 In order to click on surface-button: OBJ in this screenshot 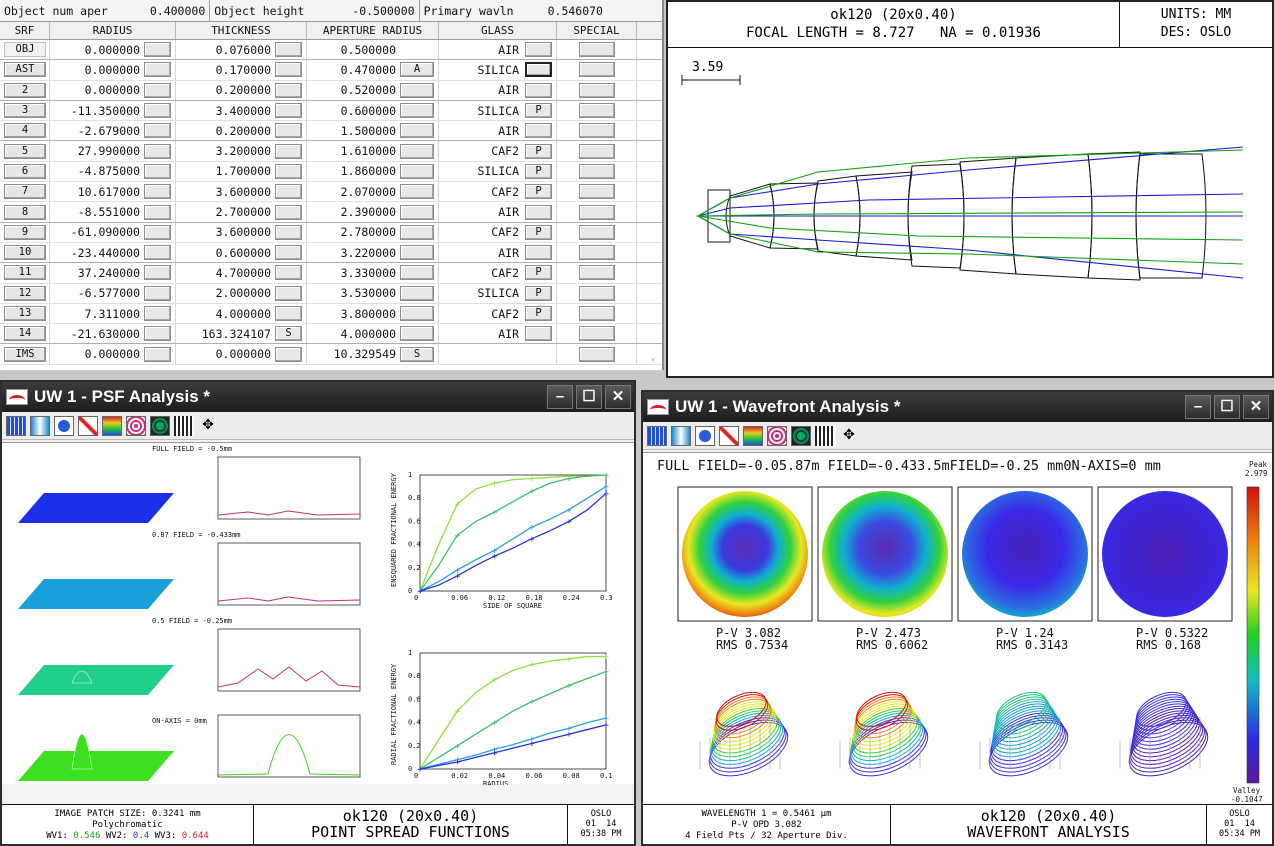, I will do `click(25, 50)`.